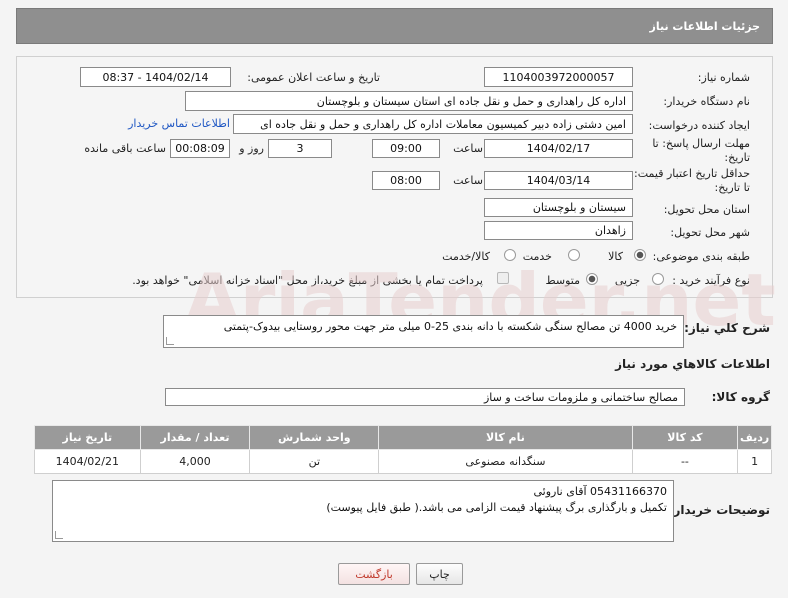 The height and width of the screenshot is (598, 788). Describe the element at coordinates (179, 123) in the screenshot. I see `buyer-contact-link: اطلاعات تماس خریدار` at that location.